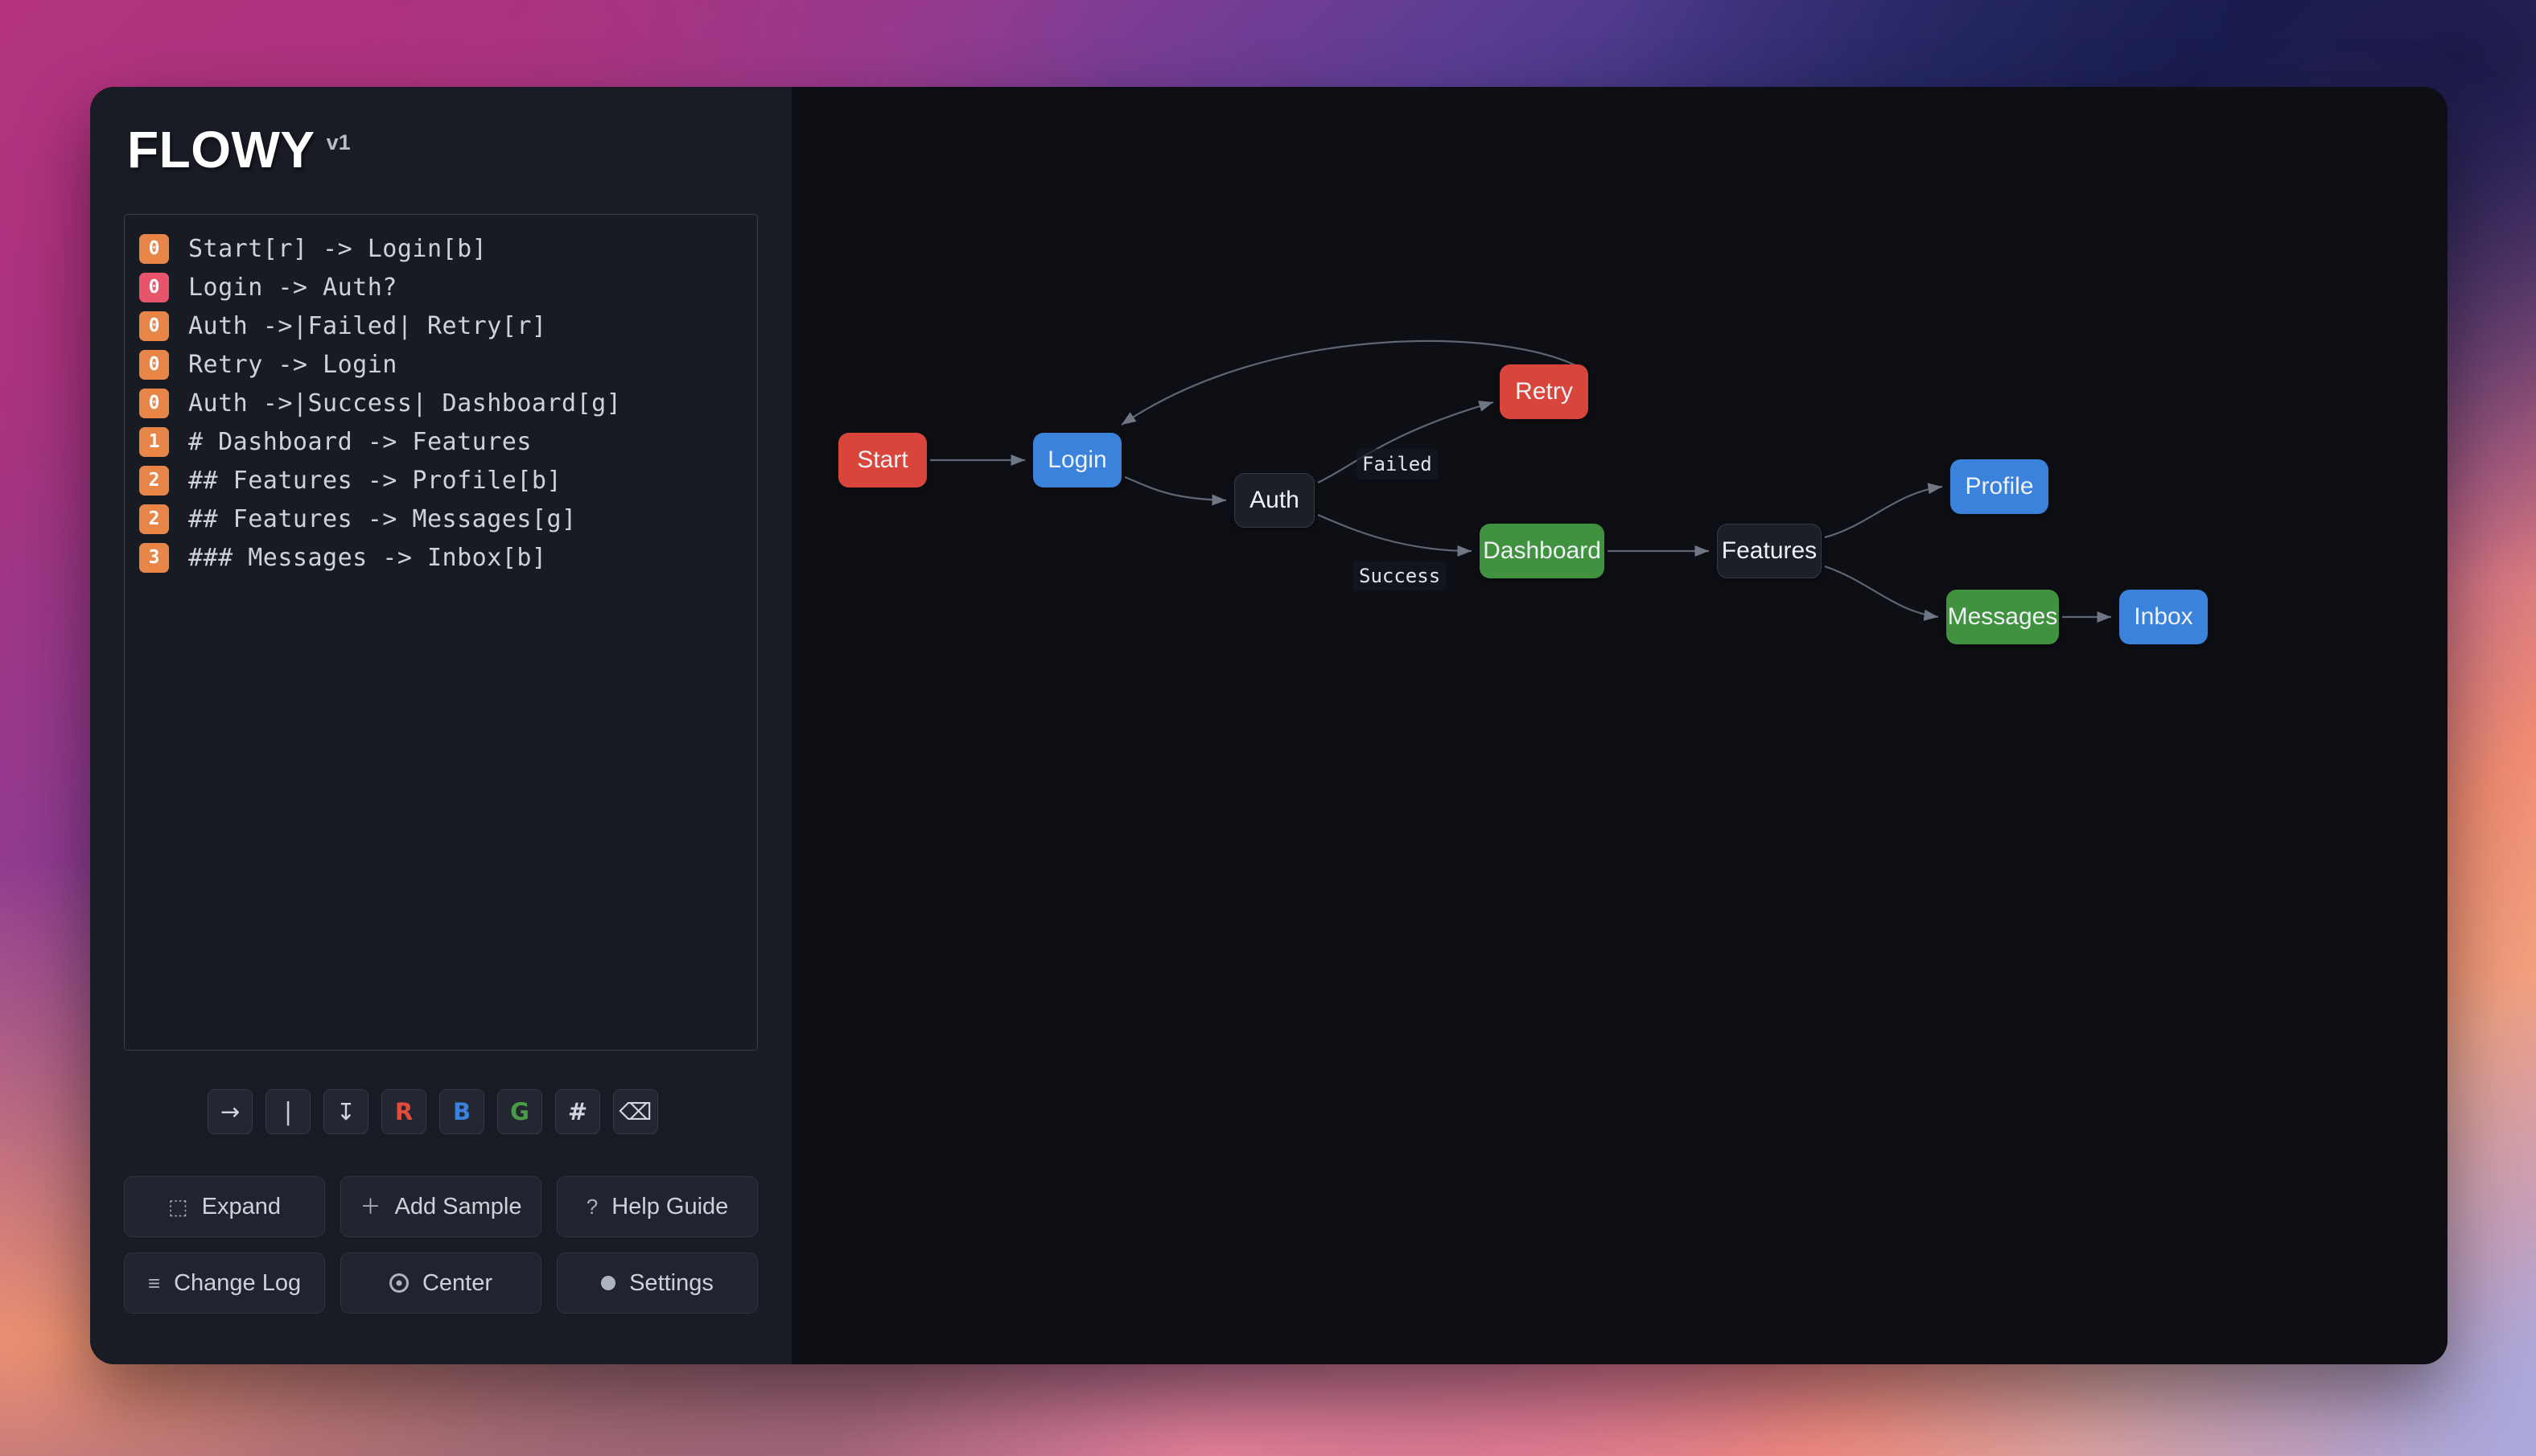 This screenshot has width=2536, height=1456. I want to click on code-line: 0 Auth ->|Failed| Retry[r], so click(441, 325).